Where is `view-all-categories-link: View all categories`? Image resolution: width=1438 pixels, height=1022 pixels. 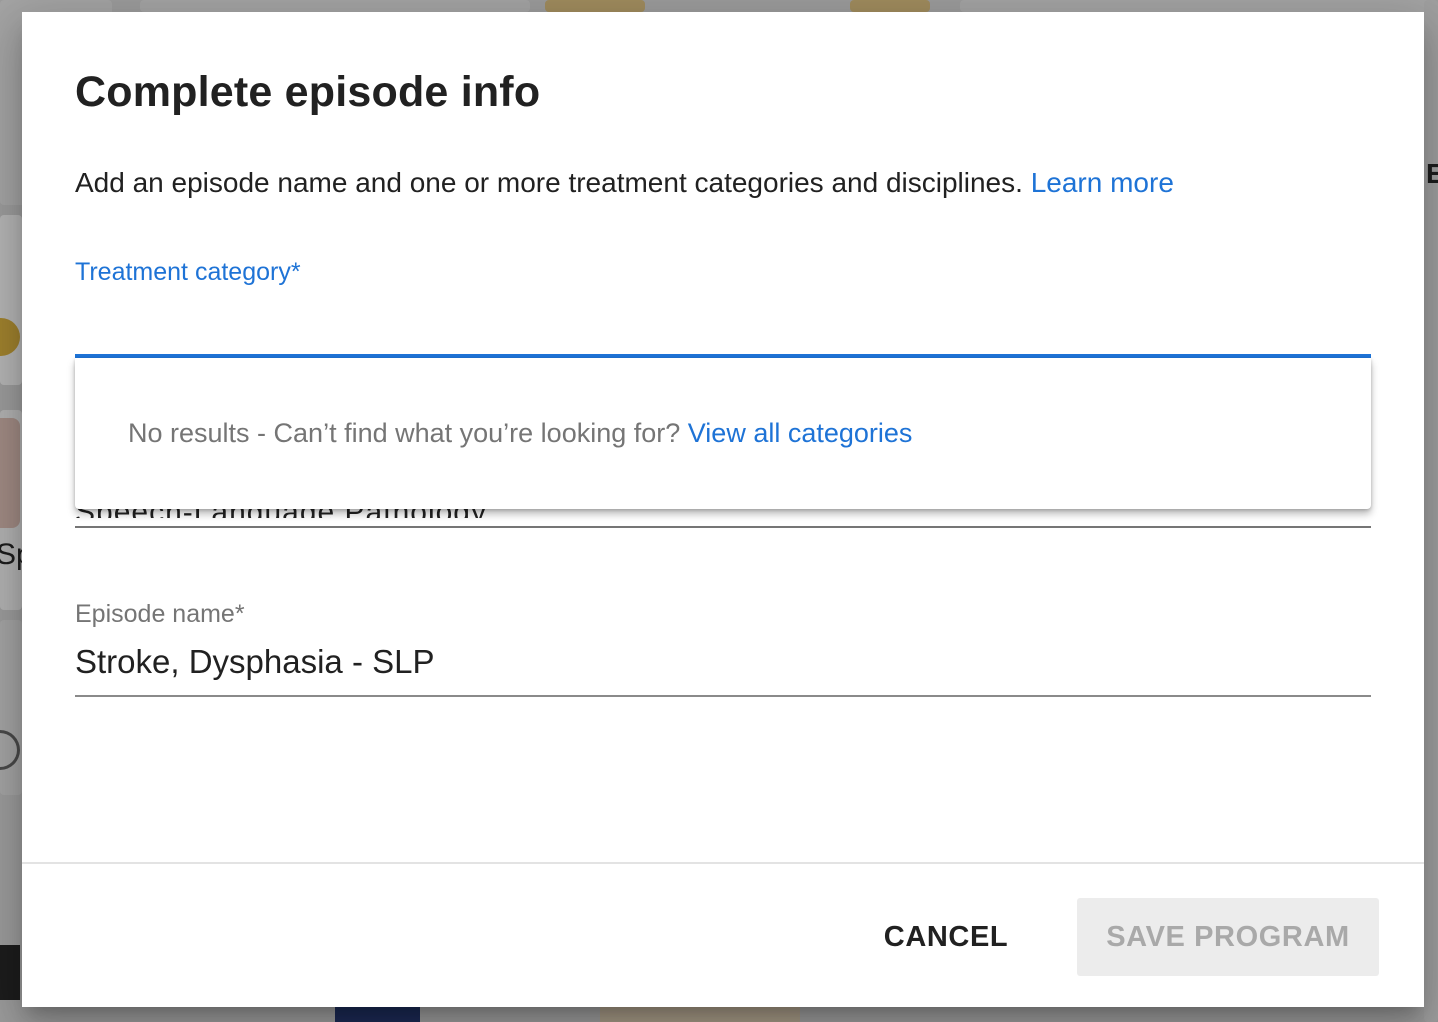 view-all-categories-link: View all categories is located at coordinates (800, 433).